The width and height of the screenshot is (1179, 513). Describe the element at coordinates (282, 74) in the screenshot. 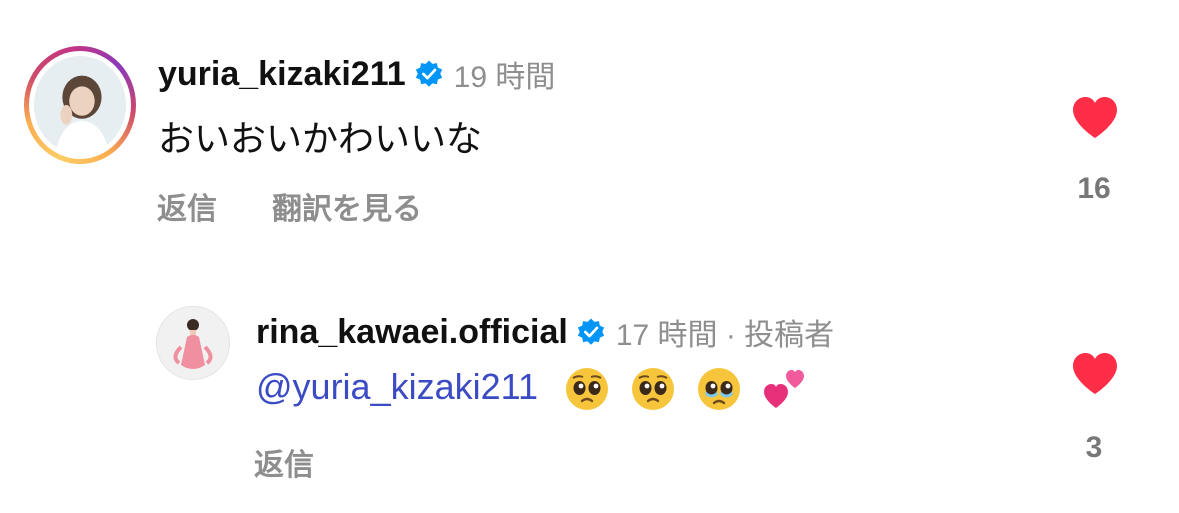

I see `username: yuria_kizaki211` at that location.